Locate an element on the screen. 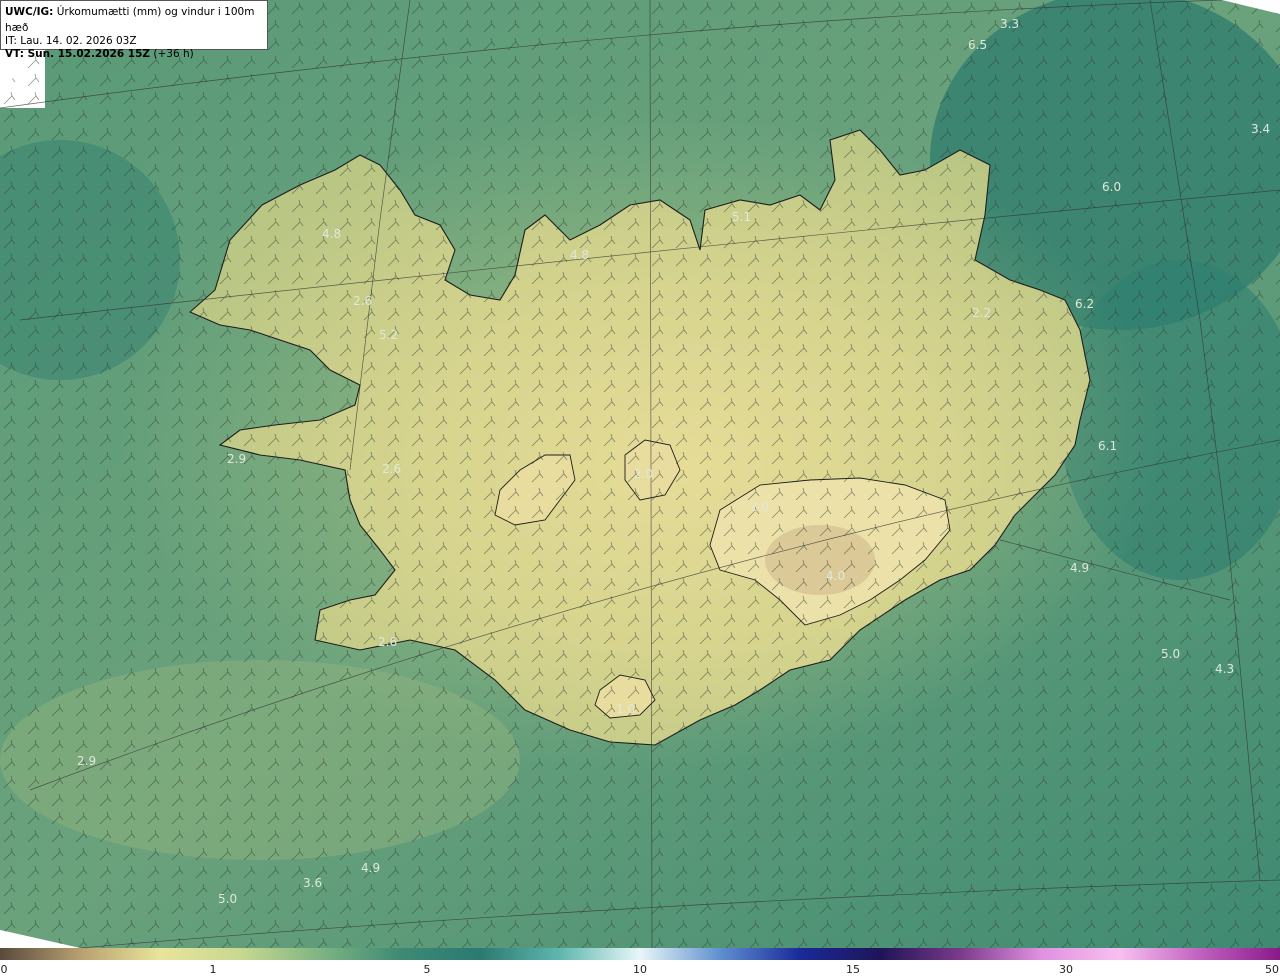 This screenshot has width=1280, height=978. colorbar-tick: 50 is located at coordinates (1272, 969).